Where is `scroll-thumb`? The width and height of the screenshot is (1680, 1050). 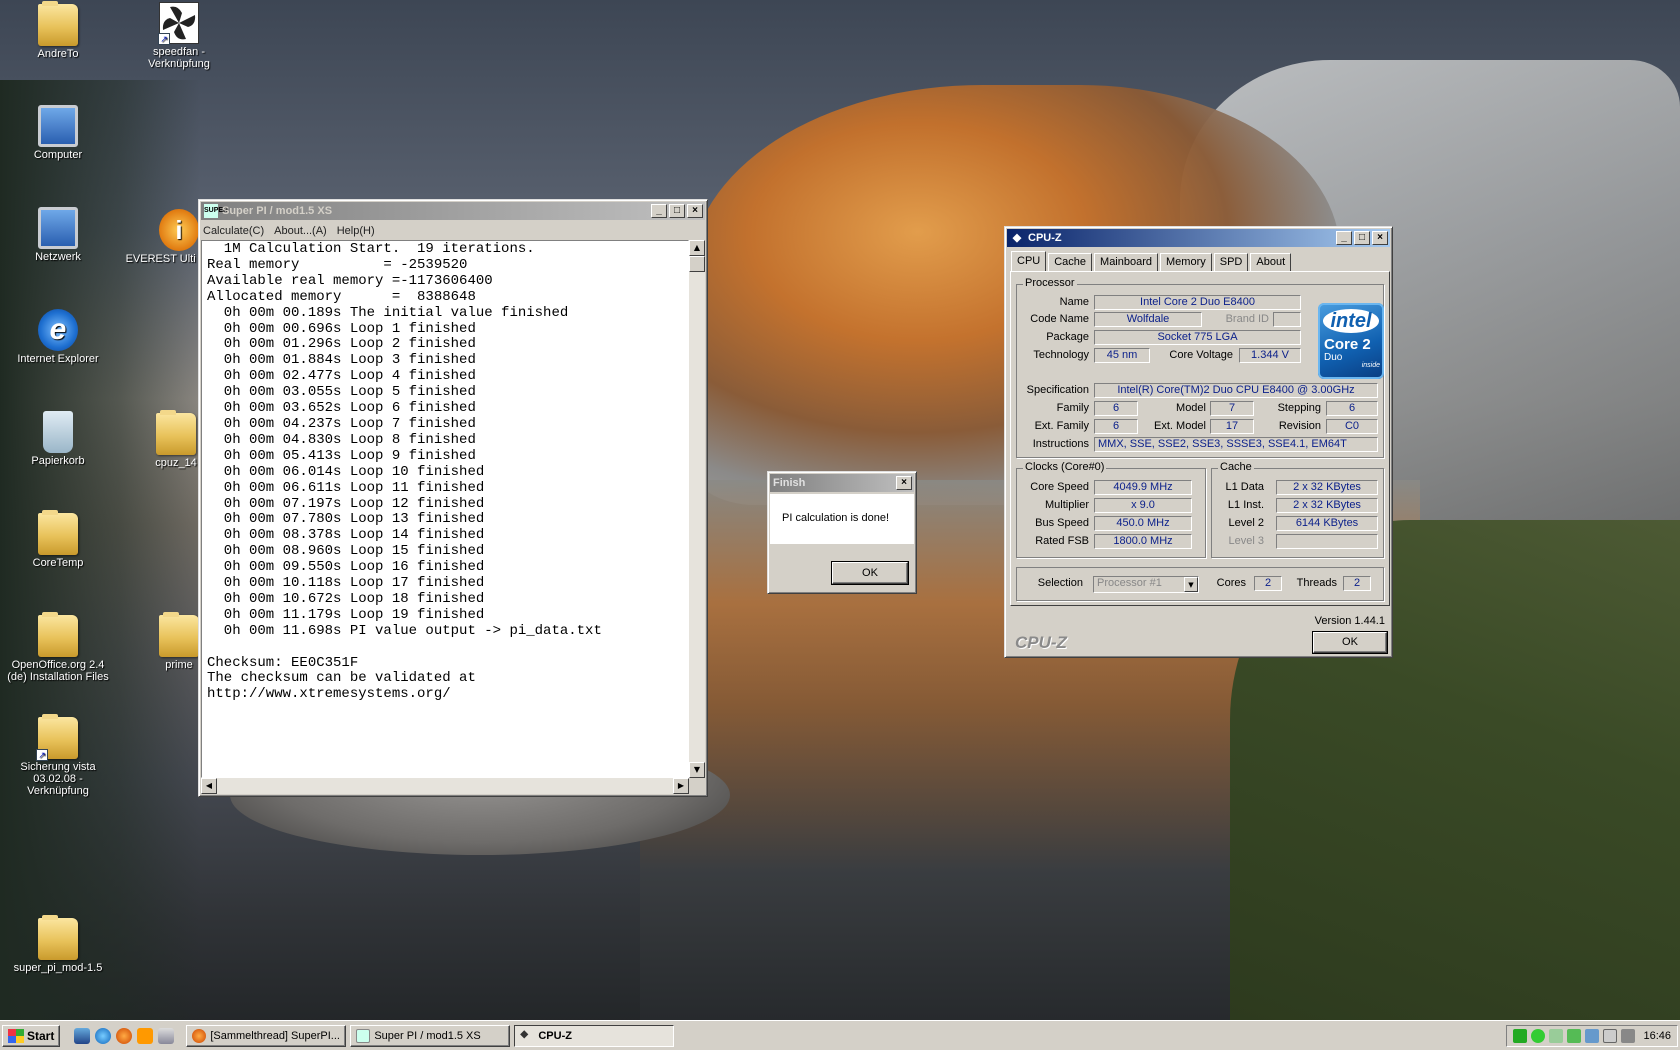 scroll-thumb is located at coordinates (697, 264).